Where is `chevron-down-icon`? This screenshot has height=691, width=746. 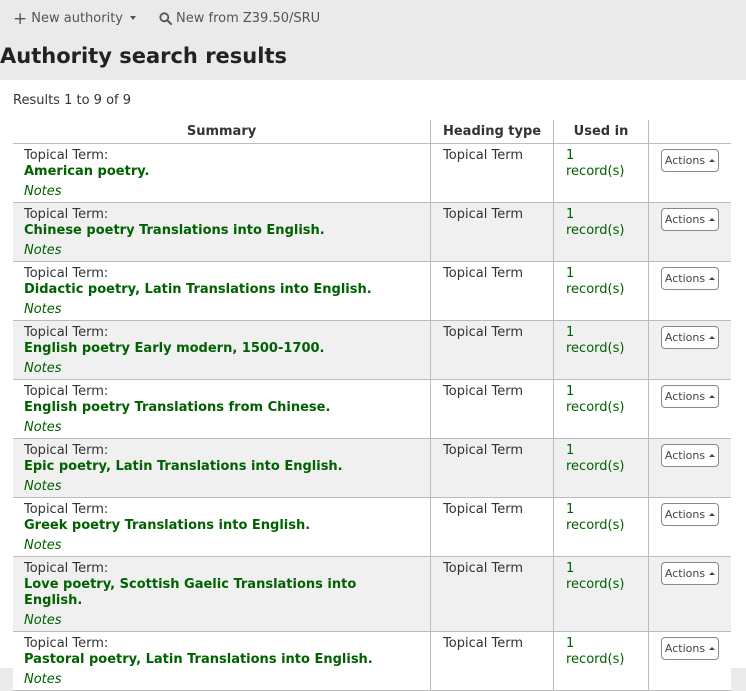
chevron-down-icon is located at coordinates (132, 17).